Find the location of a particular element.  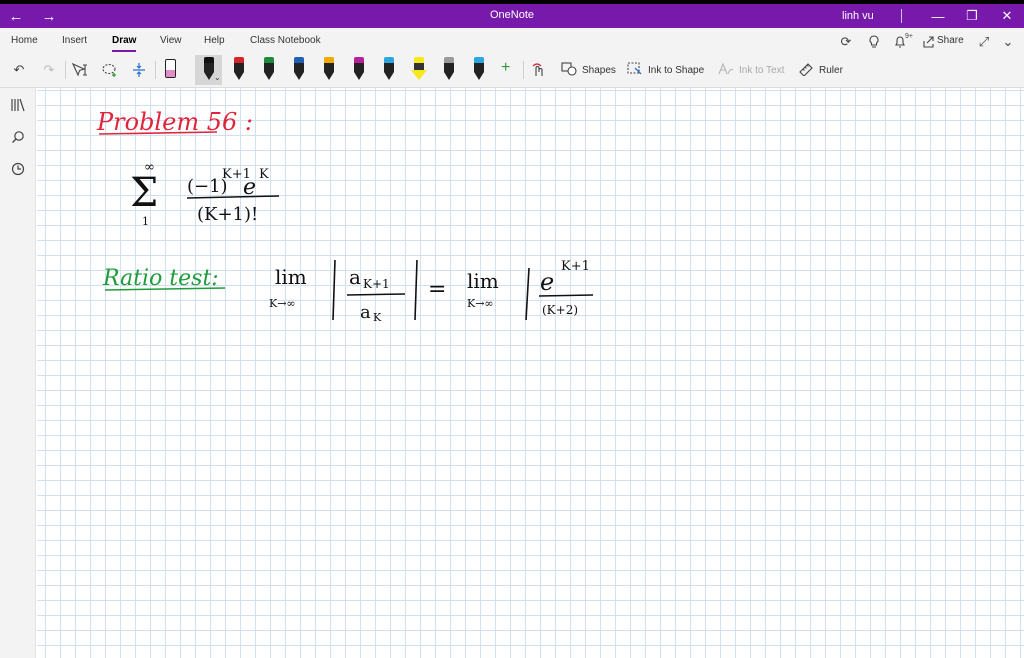

redo-icon: ↷ is located at coordinates (49, 69).